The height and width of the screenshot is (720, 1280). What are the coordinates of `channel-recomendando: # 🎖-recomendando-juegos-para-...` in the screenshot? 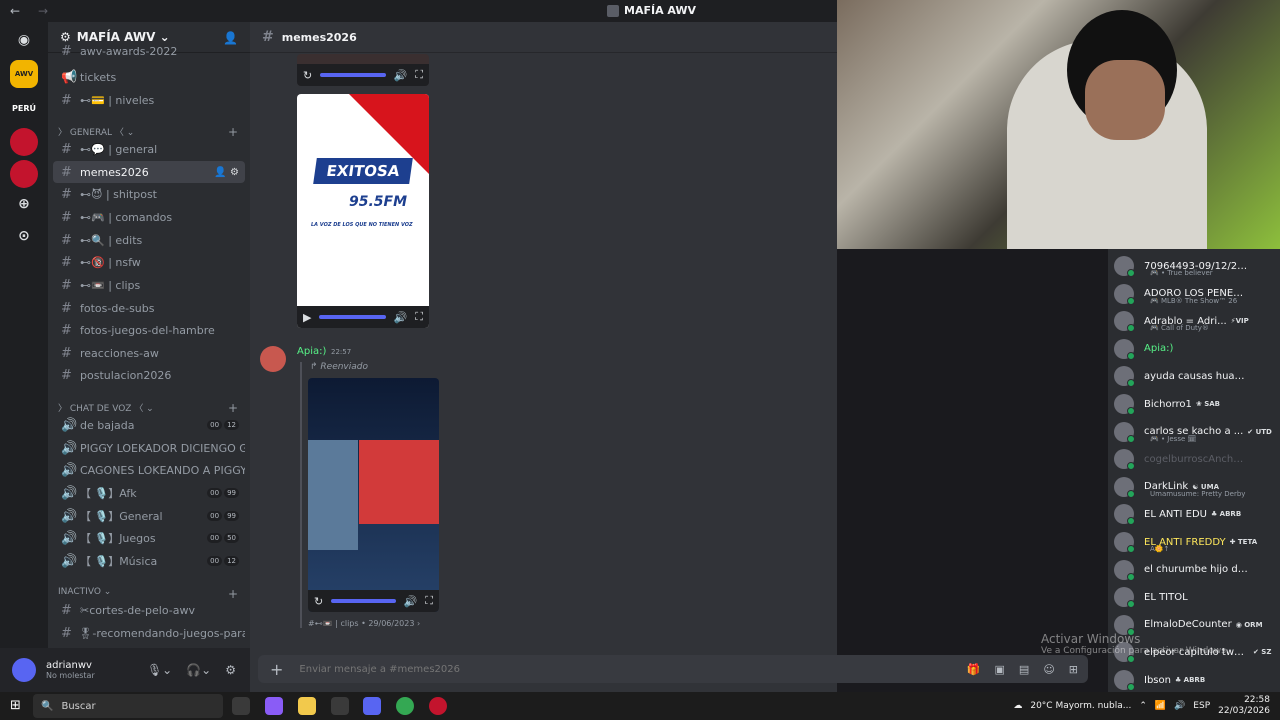 It's located at (149, 633).